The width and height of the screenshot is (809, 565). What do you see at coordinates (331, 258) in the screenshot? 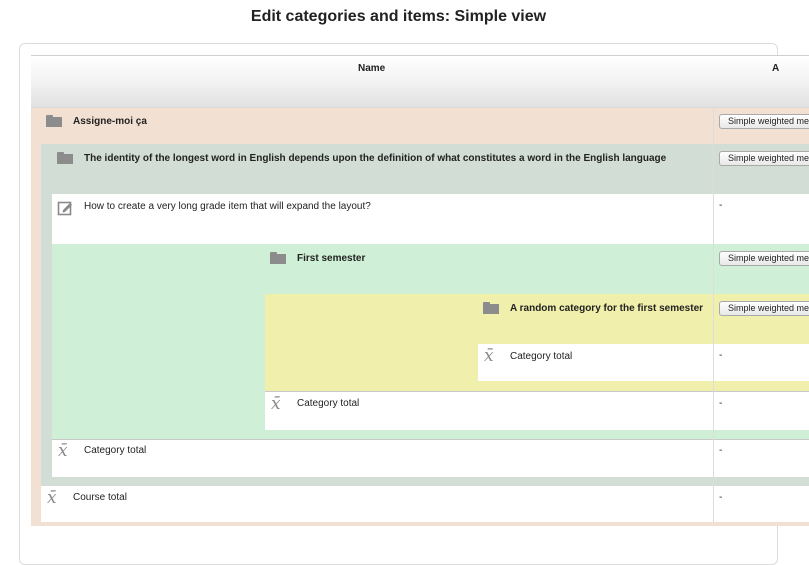
I see `category-name: First semester` at bounding box center [331, 258].